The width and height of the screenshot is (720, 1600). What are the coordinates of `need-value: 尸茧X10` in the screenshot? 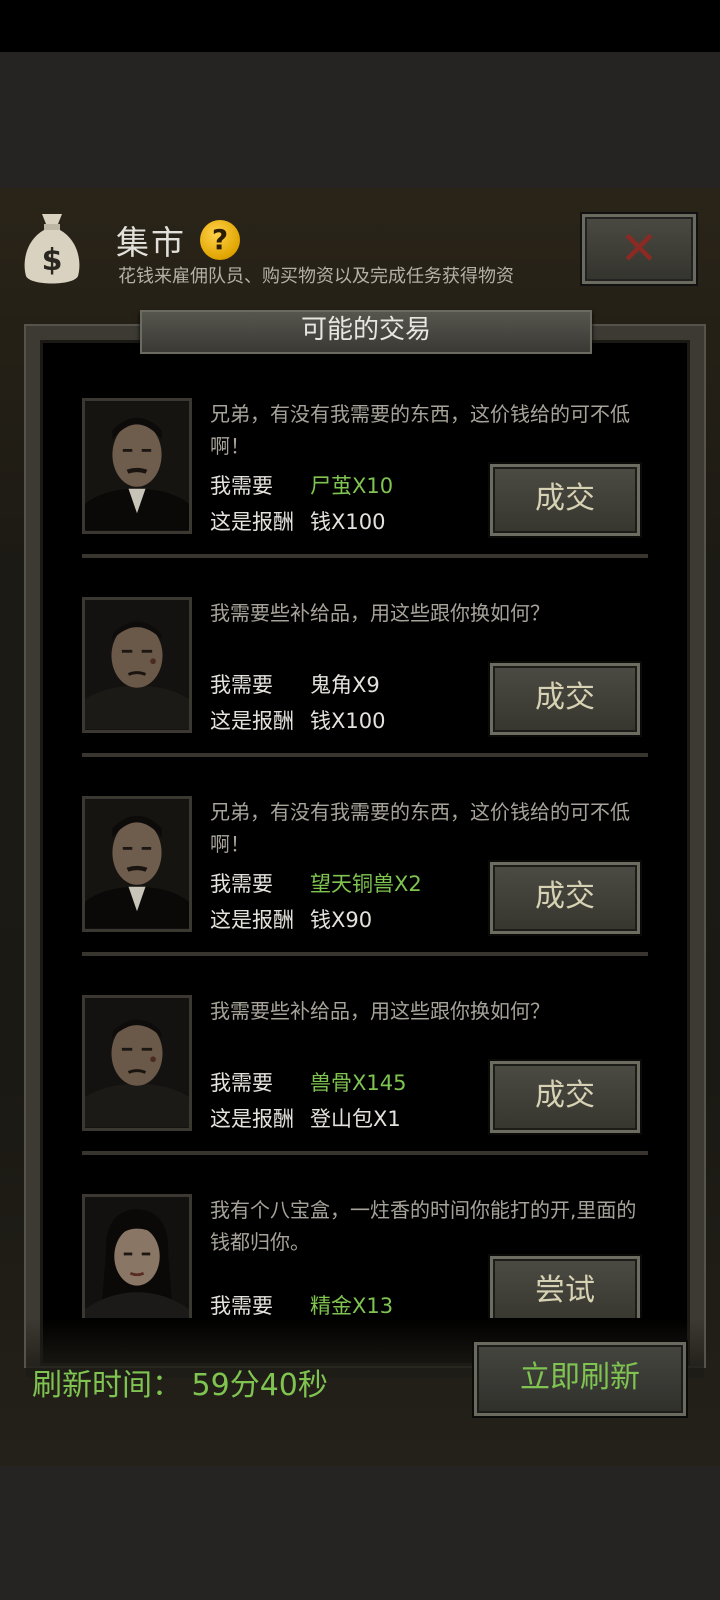 It's located at (352, 486).